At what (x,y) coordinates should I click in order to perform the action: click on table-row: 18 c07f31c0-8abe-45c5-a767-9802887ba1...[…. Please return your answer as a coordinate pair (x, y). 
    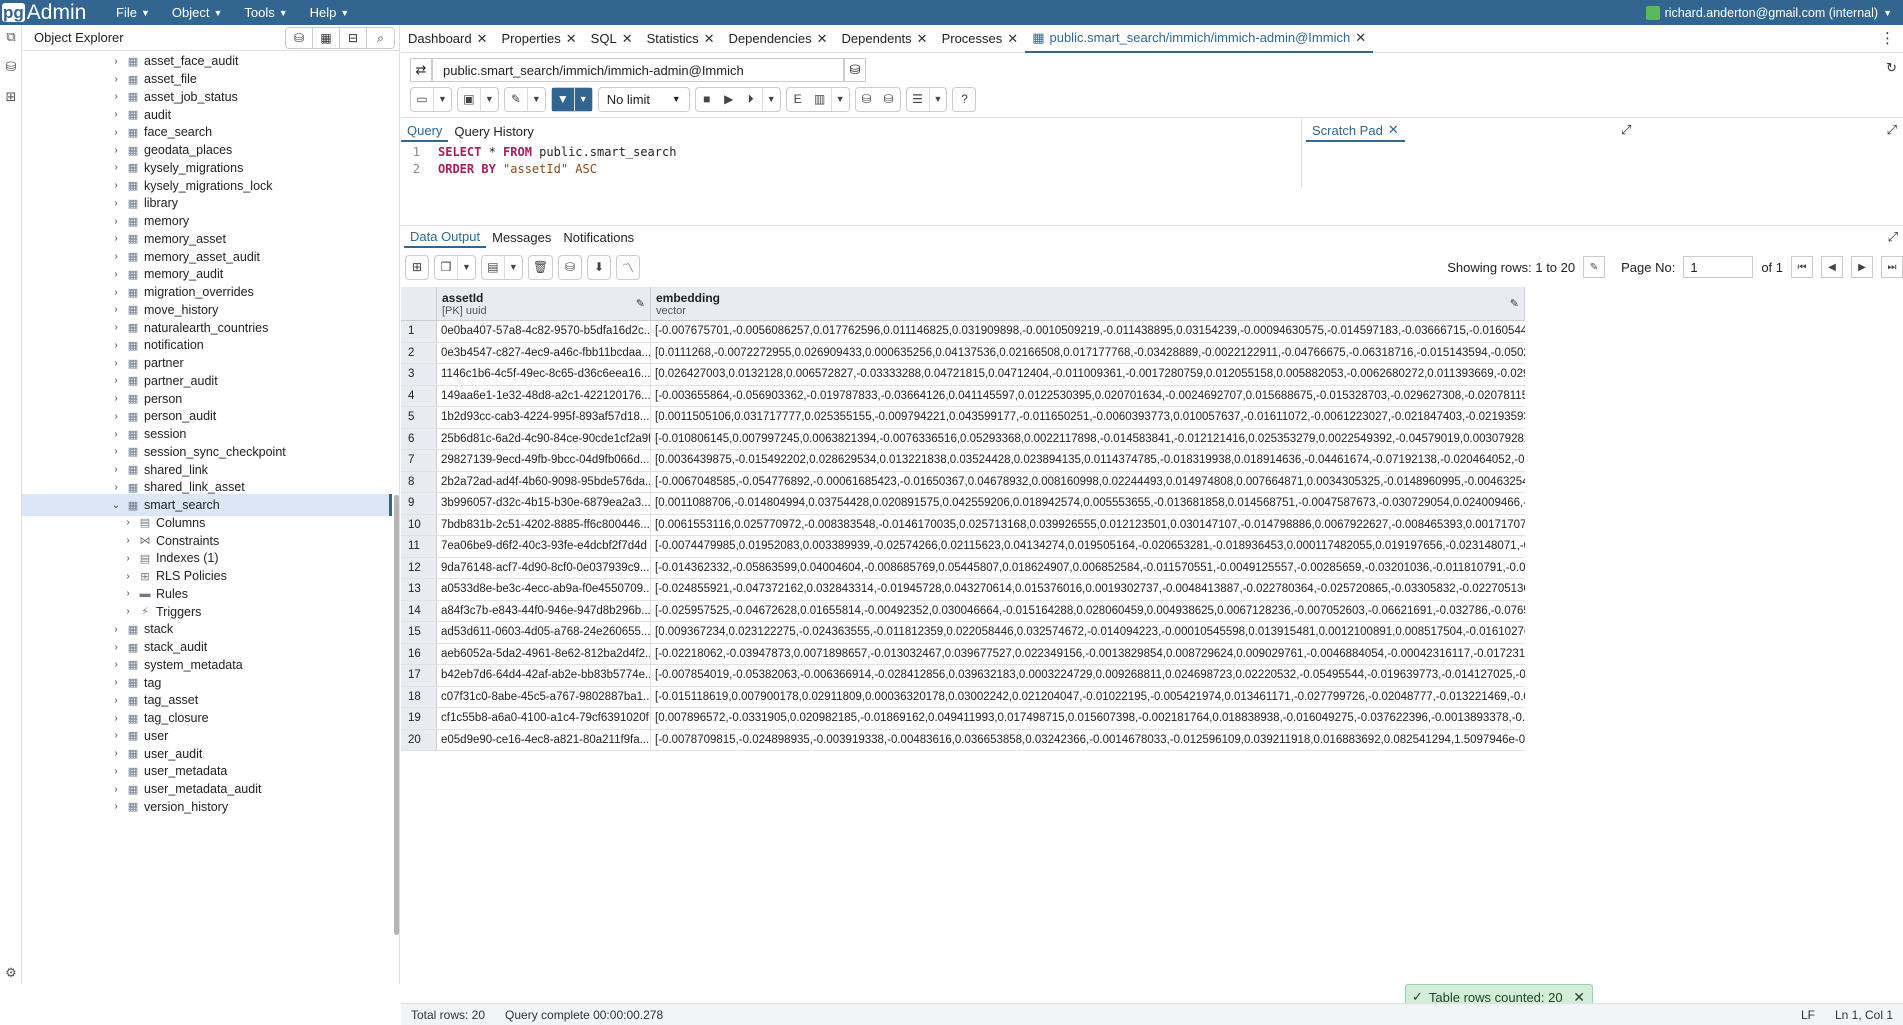
    Looking at the image, I should click on (963, 697).